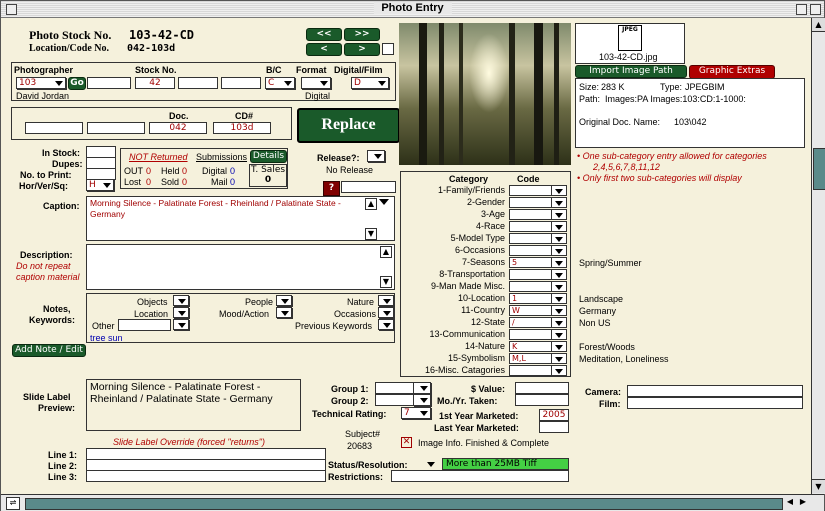 The image size is (825, 511). Describe the element at coordinates (268, 156) in the screenshot. I see `details-button: Details` at that location.